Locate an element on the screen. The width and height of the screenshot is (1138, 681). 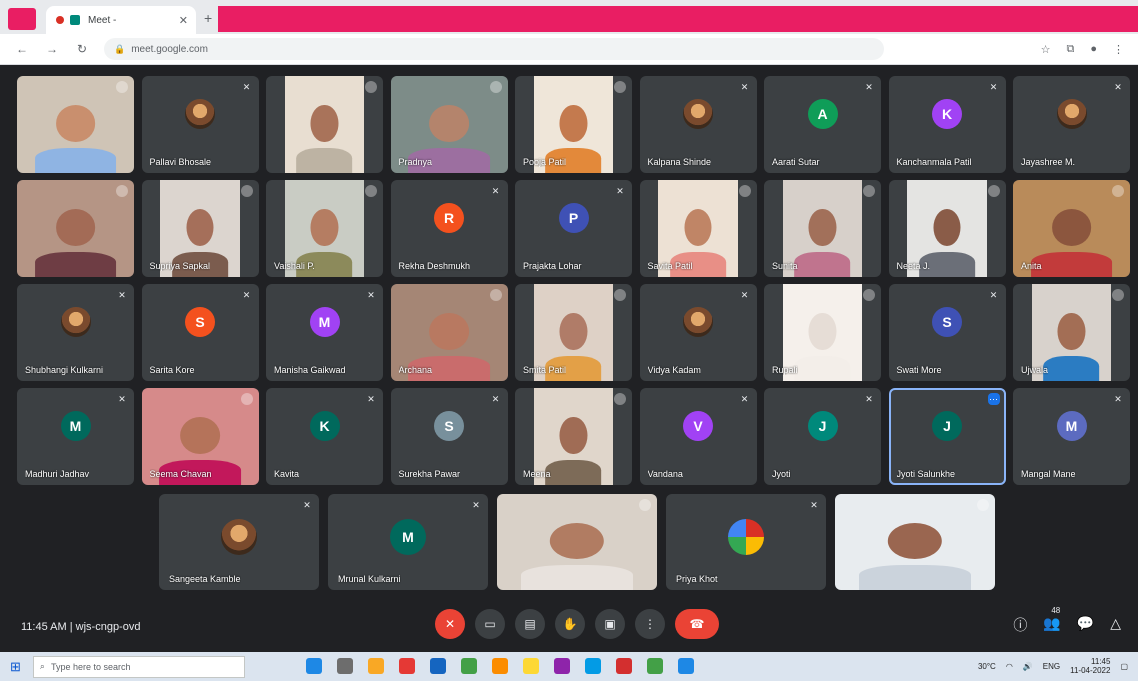
profile-icon: ● is located at coordinates (1093, 49).